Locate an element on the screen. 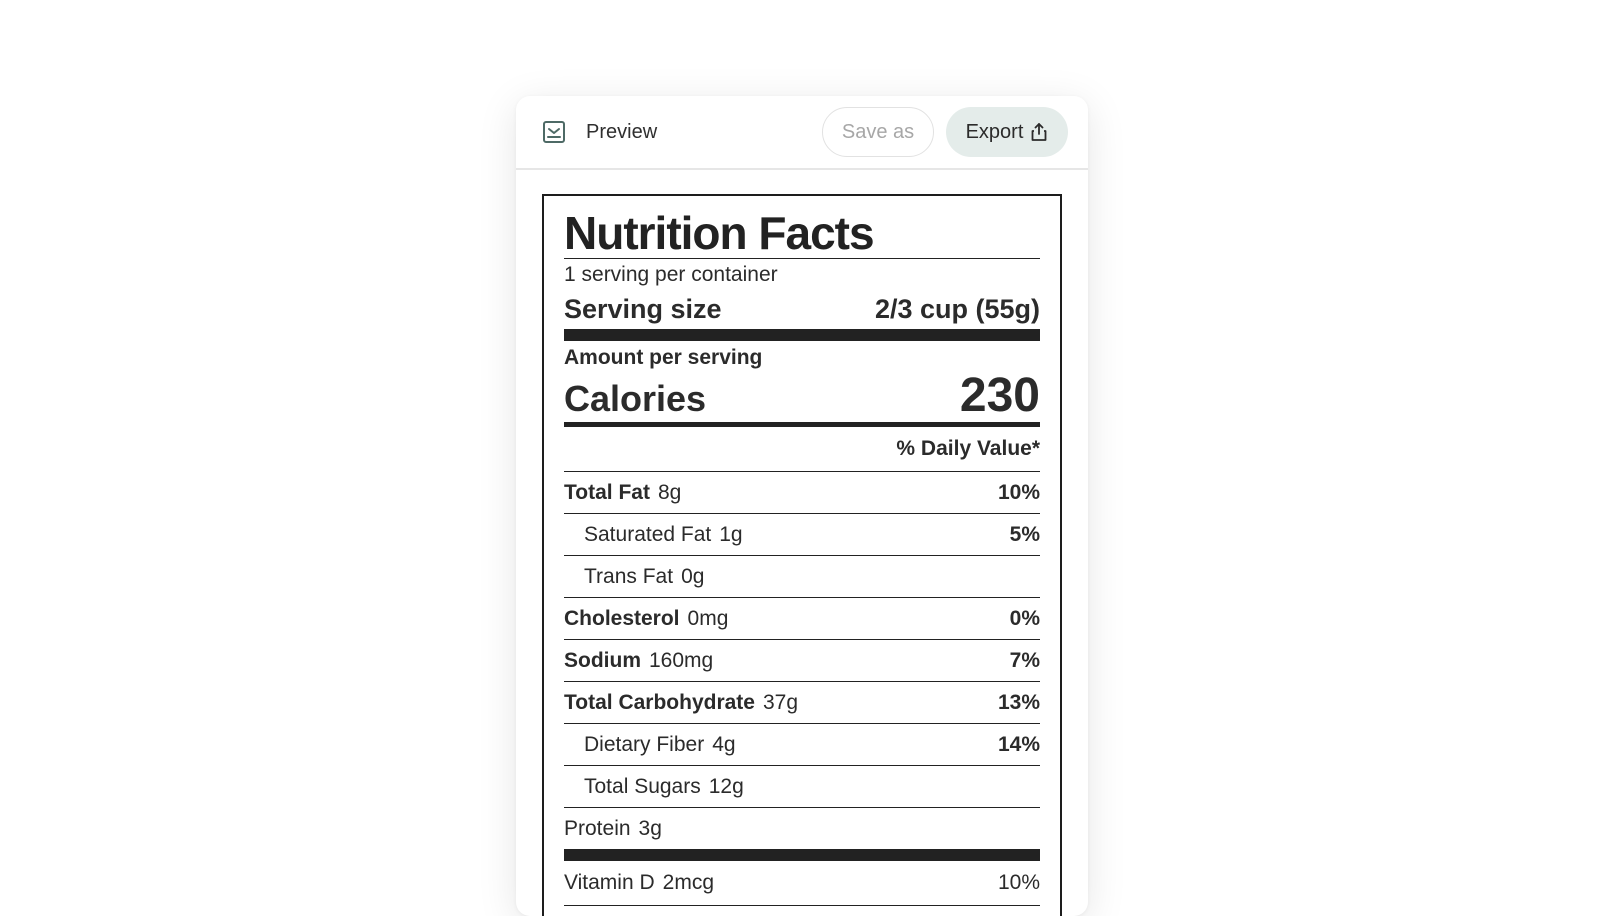  nutrient-name: Total Sugars is located at coordinates (642, 786).